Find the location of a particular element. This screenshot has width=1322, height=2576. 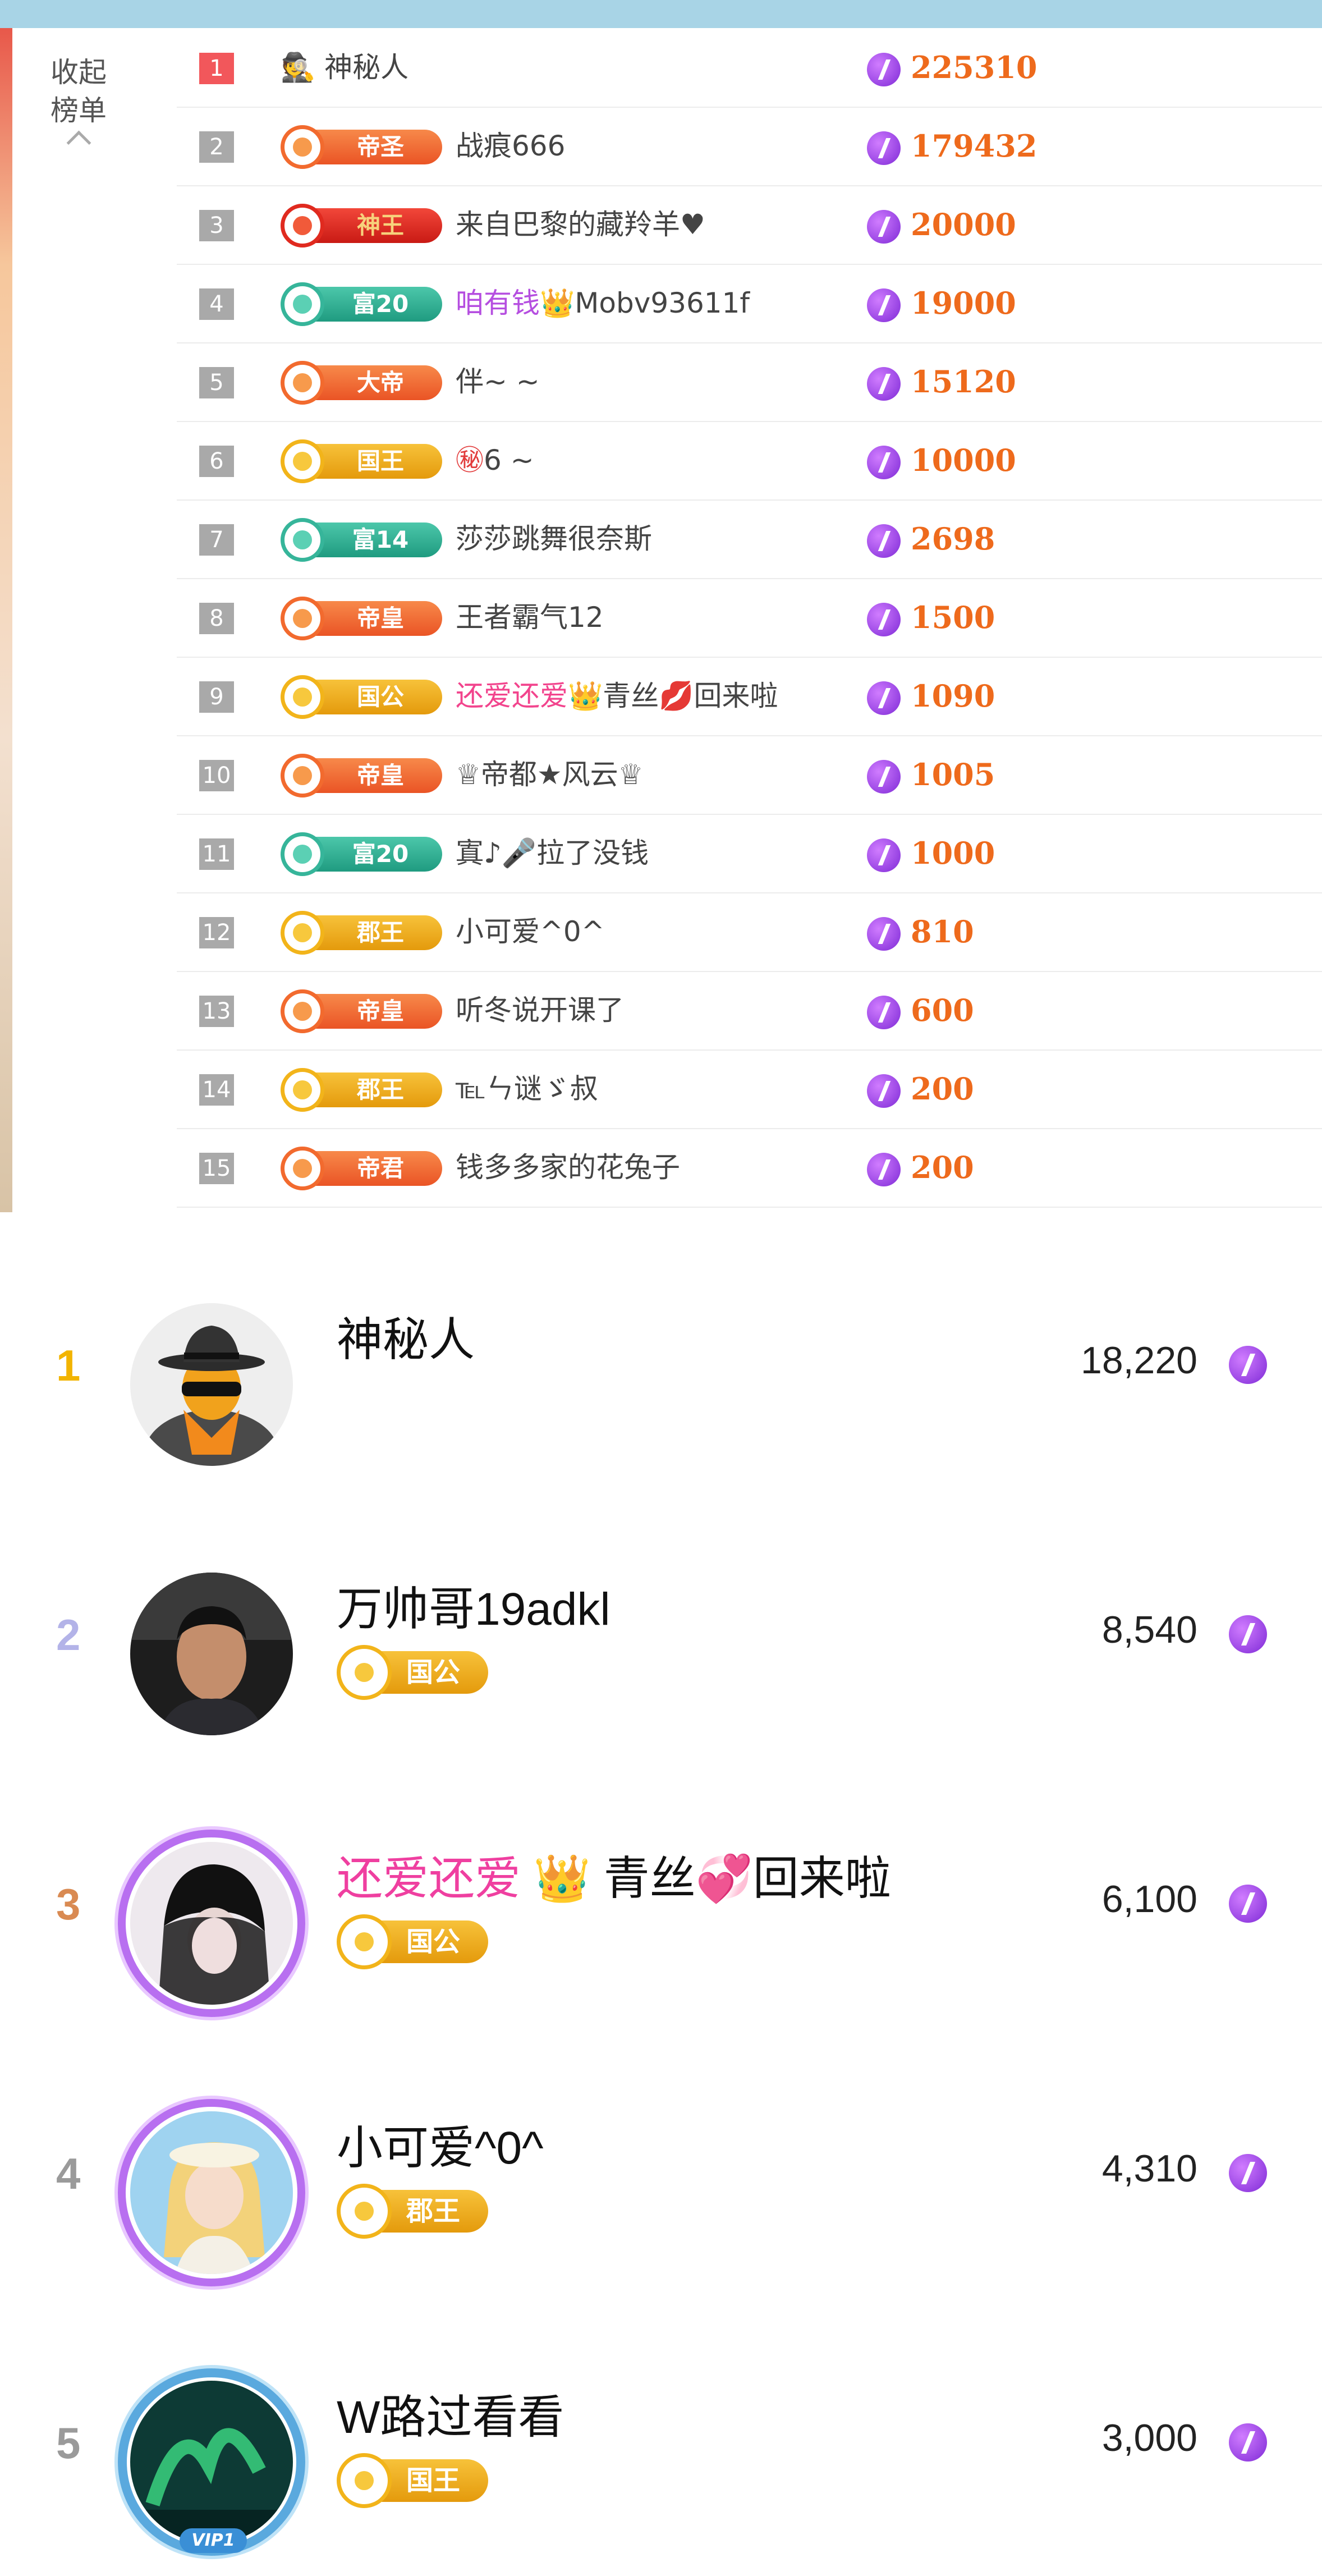

user-nickname: 战痕666 is located at coordinates (510, 146).